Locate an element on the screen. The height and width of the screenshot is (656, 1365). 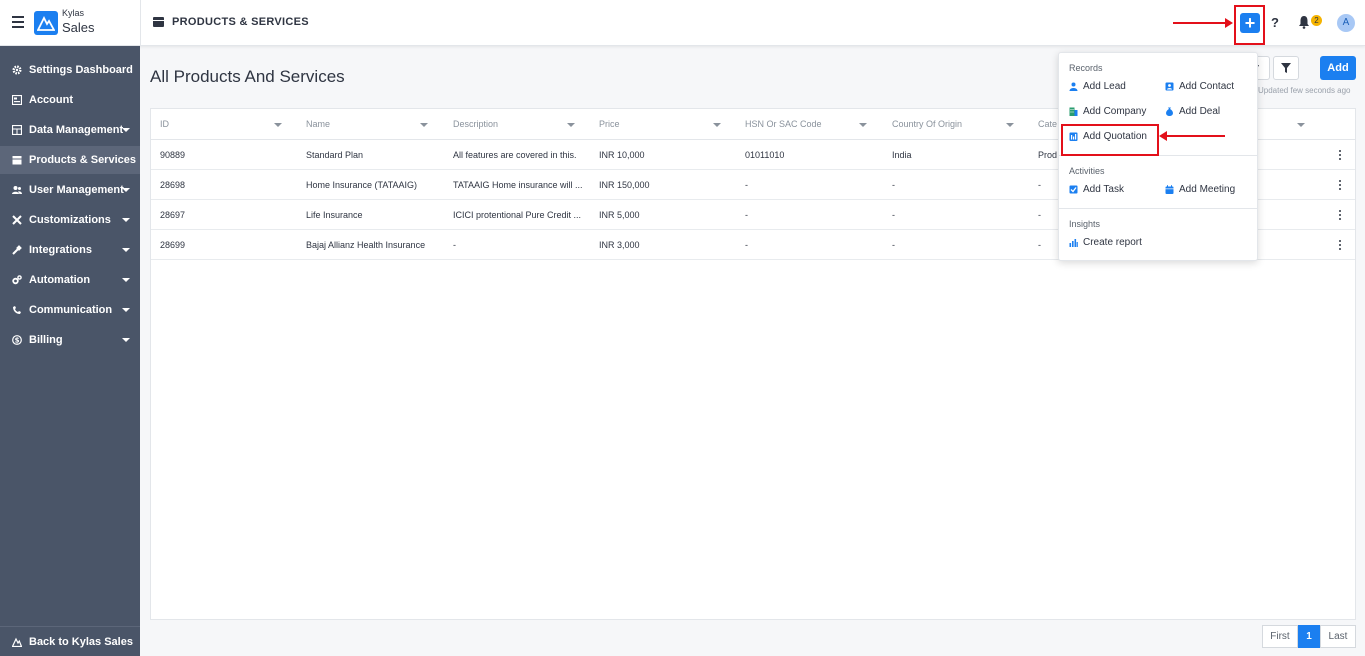
filter-icon is located at coordinates (1286, 68).